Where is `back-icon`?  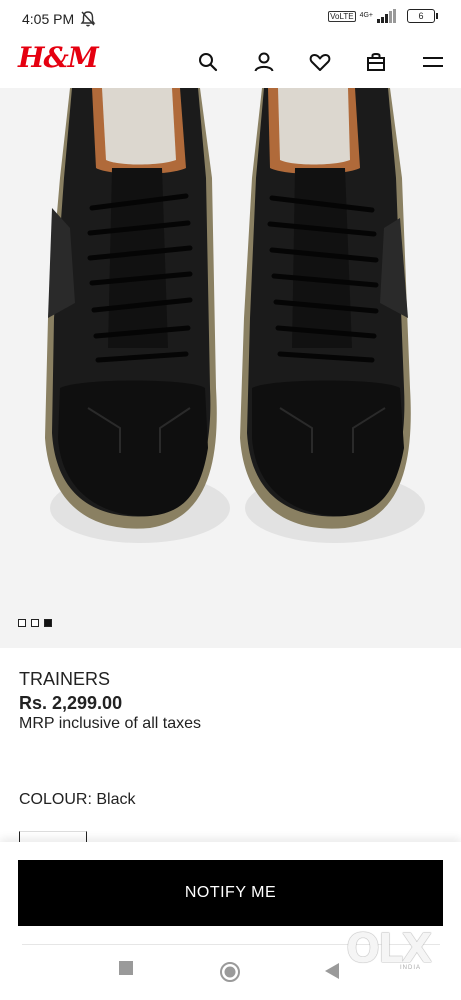 back-icon is located at coordinates (332, 971).